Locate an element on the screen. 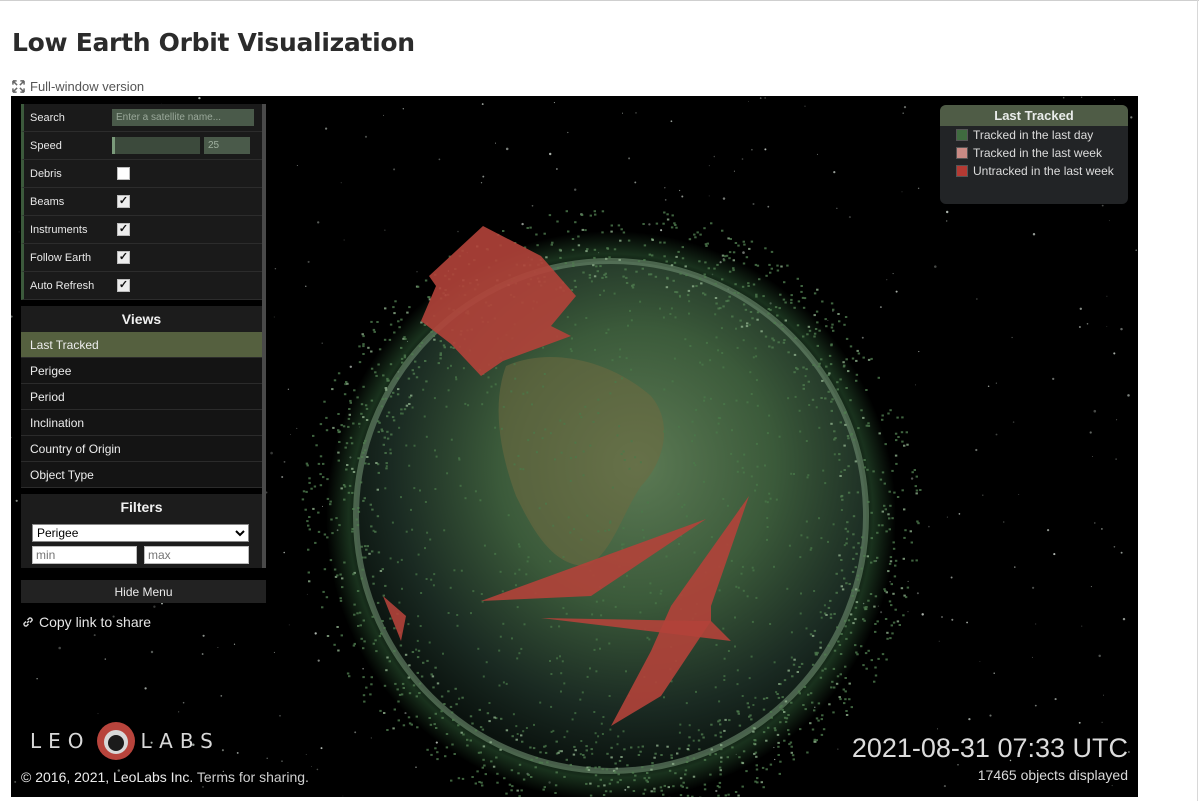 Image resolution: width=1199 pixels, height=801 pixels. filter-min-input is located at coordinates (84, 555).